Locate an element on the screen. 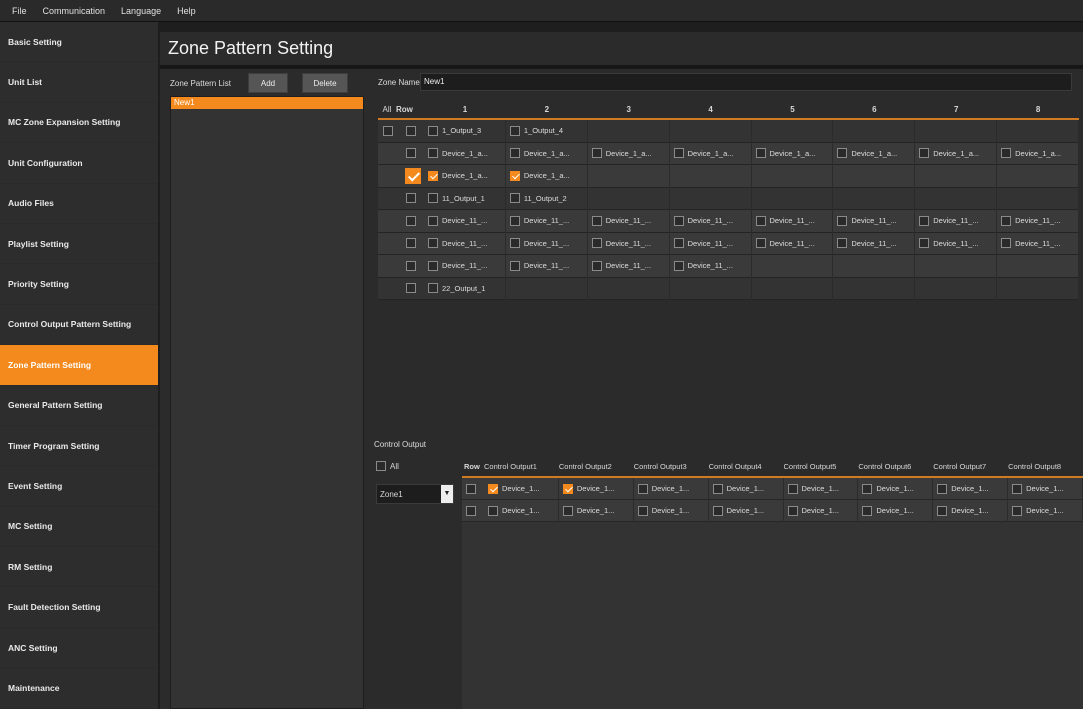  list-item: New1 is located at coordinates (267, 103).